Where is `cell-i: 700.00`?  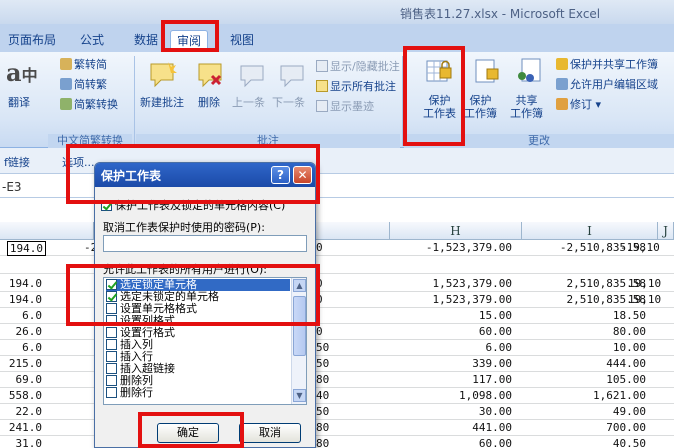
cell-i: 700.00 is located at coordinates (626, 427).